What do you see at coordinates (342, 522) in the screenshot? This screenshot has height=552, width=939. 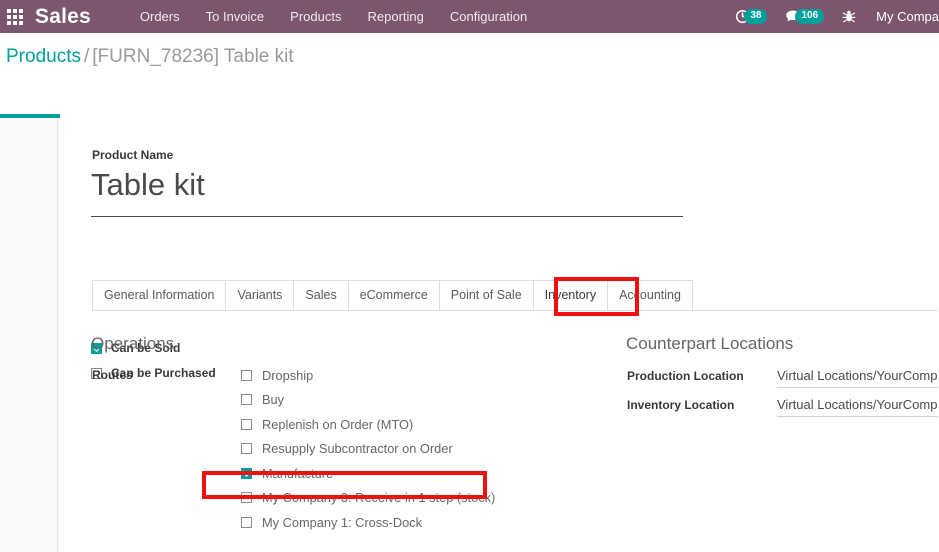 I see `route-label: My Company 1: Cross-Dock` at bounding box center [342, 522].